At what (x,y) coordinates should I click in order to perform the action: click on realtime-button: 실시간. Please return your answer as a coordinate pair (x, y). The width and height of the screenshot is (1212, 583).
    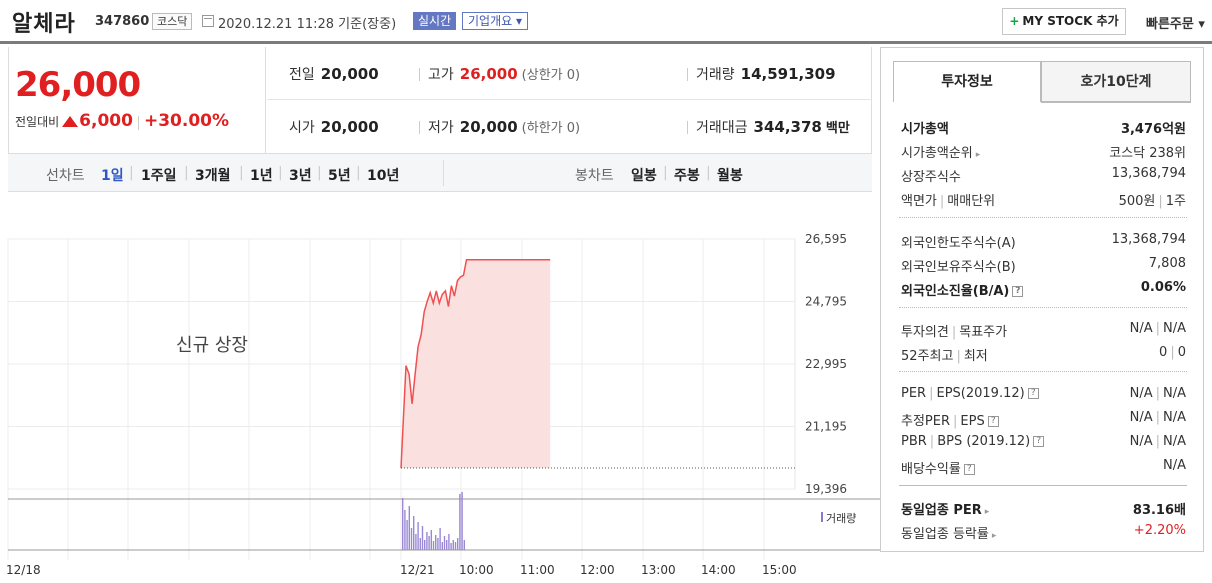
    Looking at the image, I should click on (435, 21).